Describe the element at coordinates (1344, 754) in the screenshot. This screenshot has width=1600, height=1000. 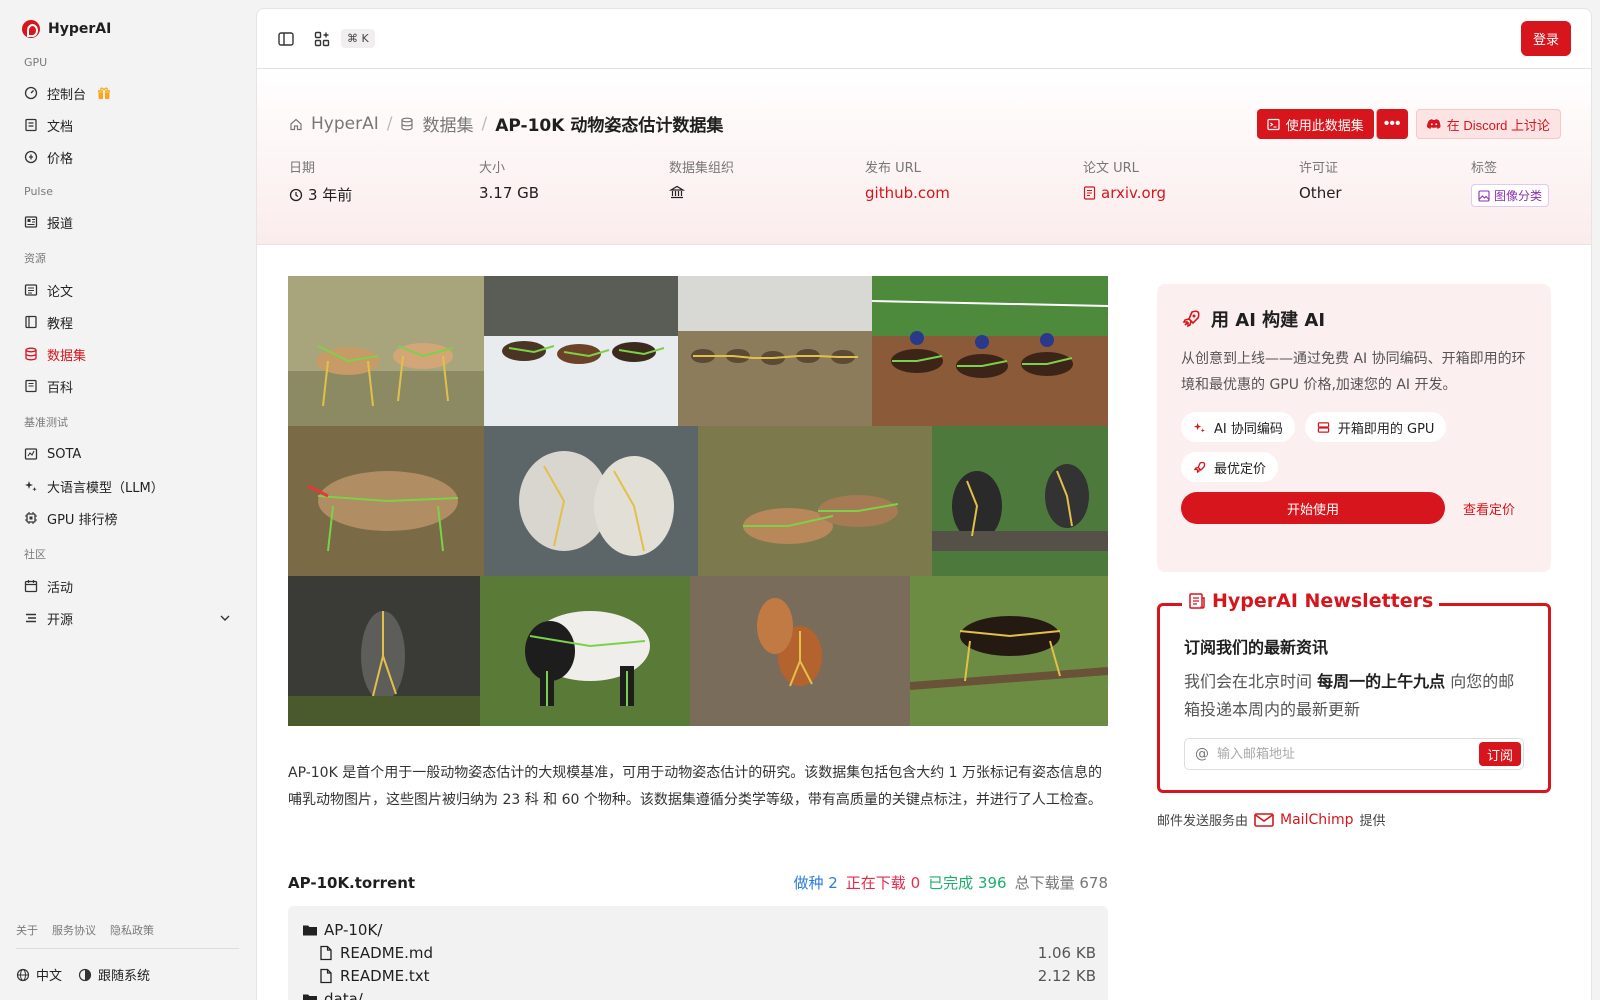
I see `email-input` at that location.